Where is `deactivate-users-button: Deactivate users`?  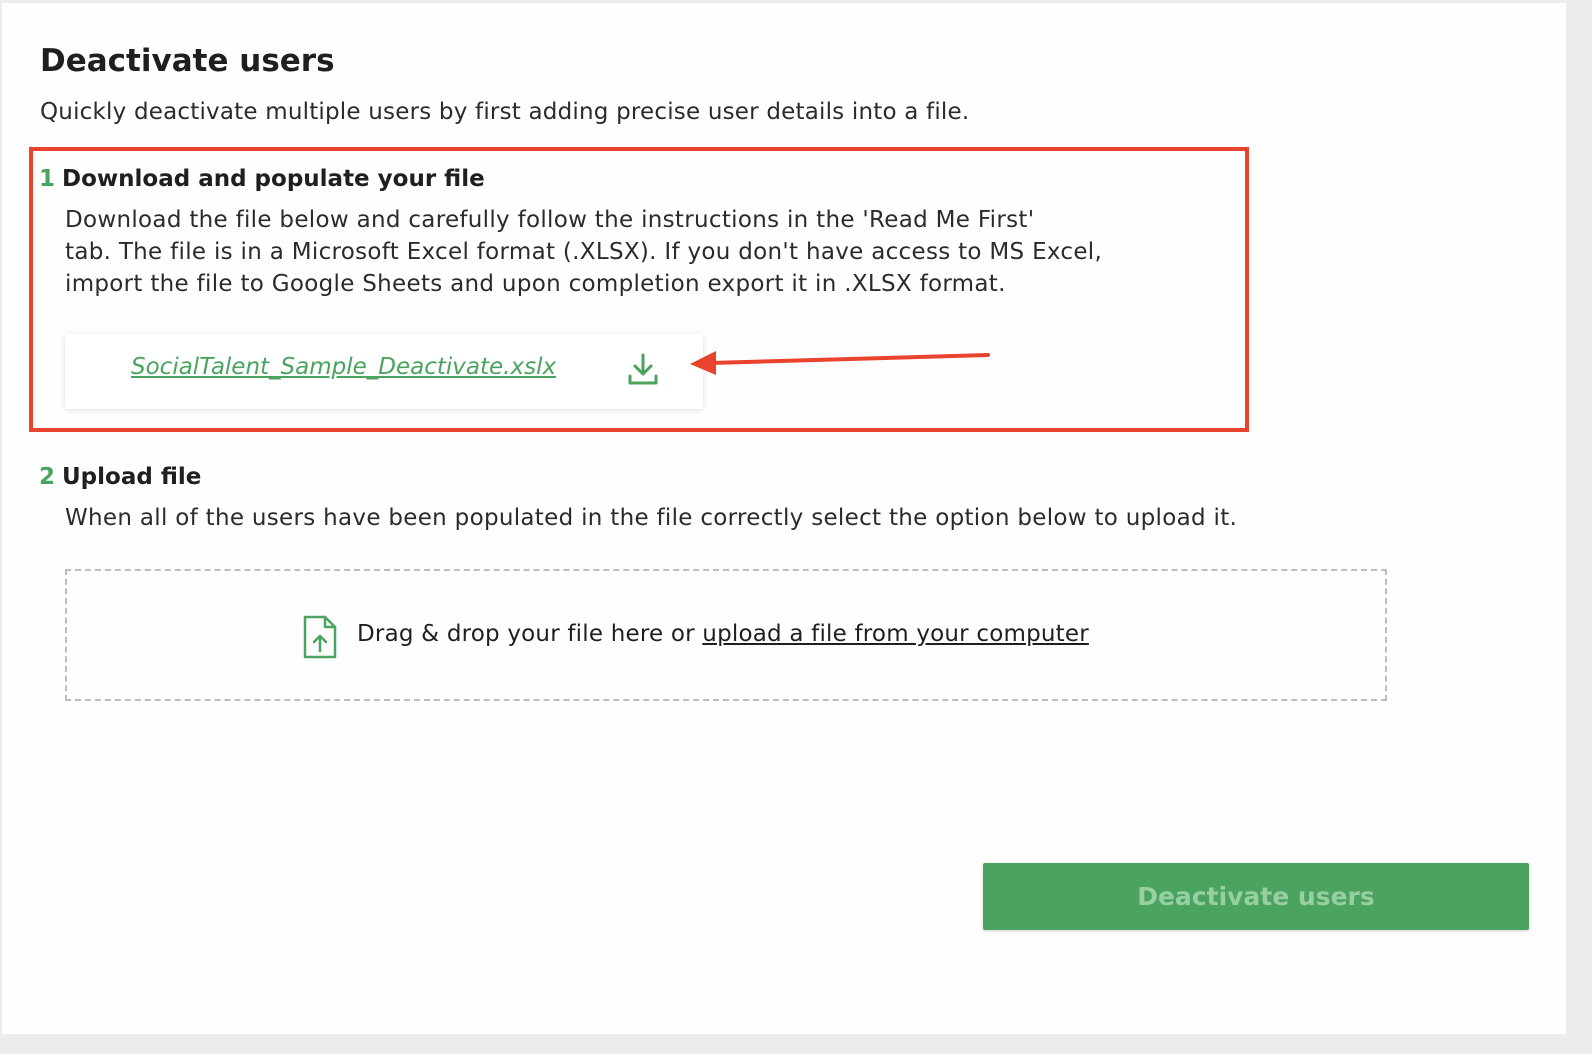 deactivate-users-button: Deactivate users is located at coordinates (1256, 896).